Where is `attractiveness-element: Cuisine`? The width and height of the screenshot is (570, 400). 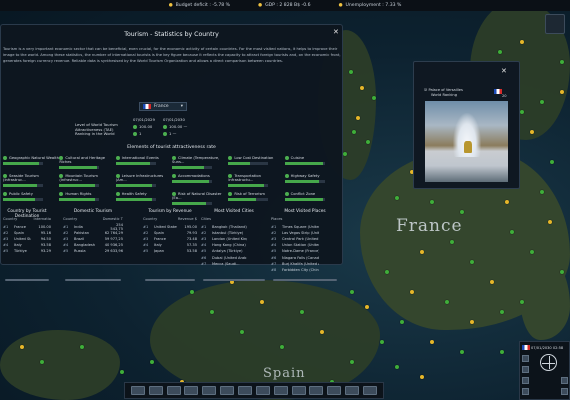
attractiveness-element: Cuisine is located at coordinates (312, 163).